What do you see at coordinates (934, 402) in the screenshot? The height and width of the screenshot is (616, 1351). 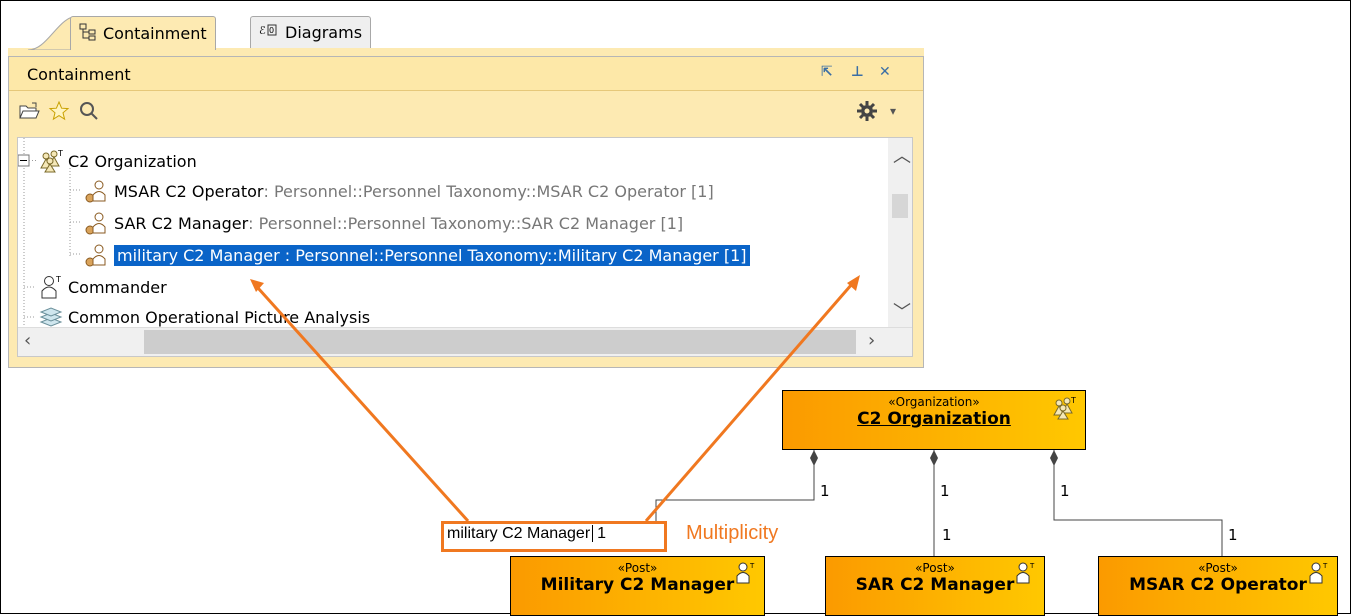 I see `stereotype-label: «Organization»` at bounding box center [934, 402].